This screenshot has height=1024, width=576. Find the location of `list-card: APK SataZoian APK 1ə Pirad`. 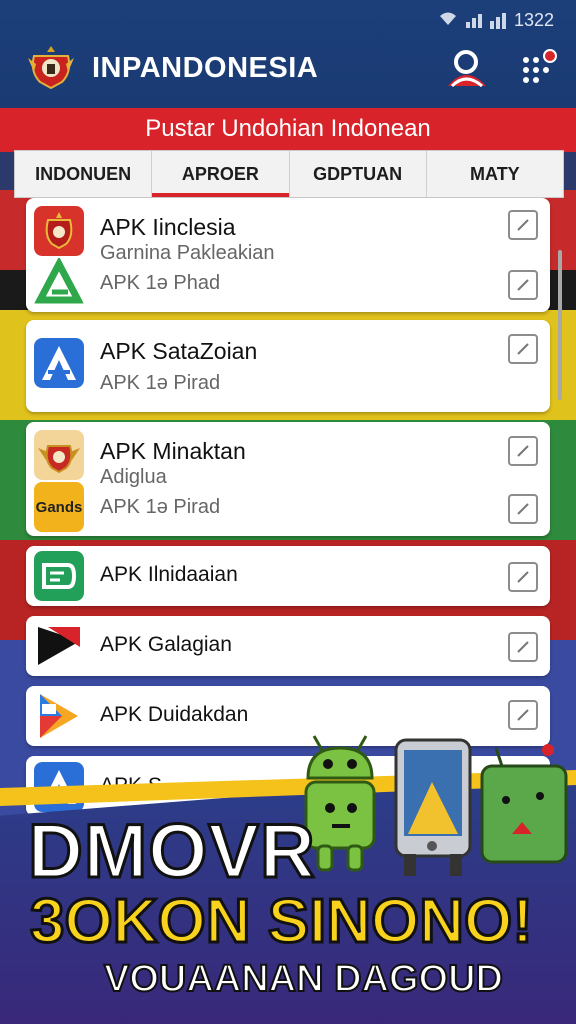

list-card: APK SataZoian APK 1ə Pirad is located at coordinates (288, 366).